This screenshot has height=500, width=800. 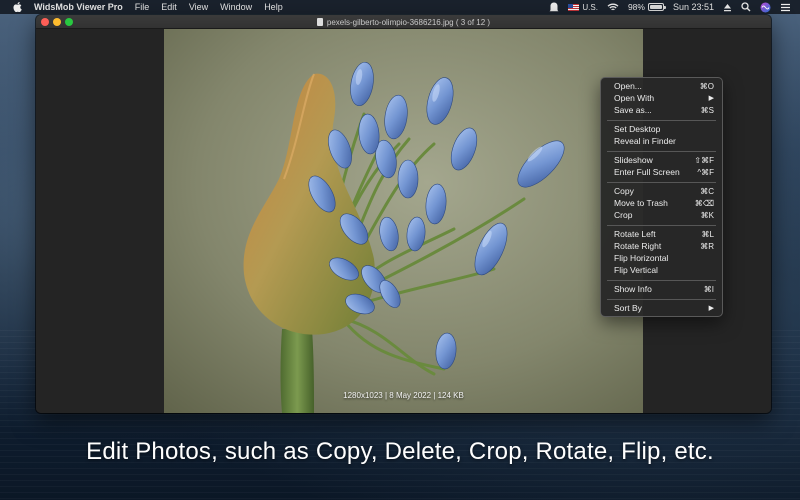 What do you see at coordinates (641, 258) in the screenshot?
I see `menu-item-label: Flip Horizontal` at bounding box center [641, 258].